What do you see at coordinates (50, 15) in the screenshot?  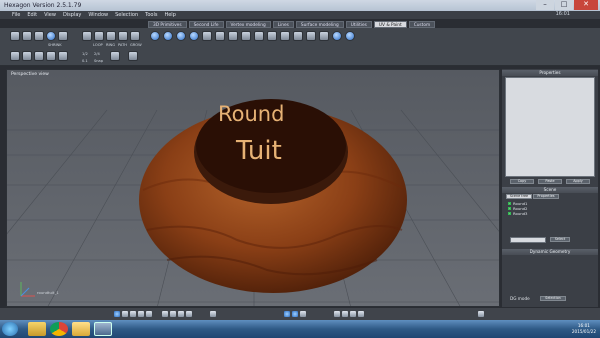 I see `menu-view: View` at bounding box center [50, 15].